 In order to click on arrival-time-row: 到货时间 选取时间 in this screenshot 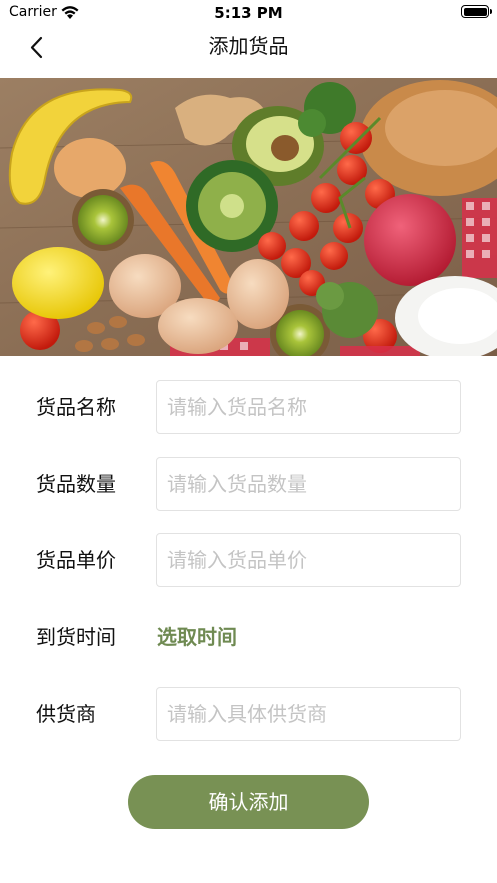, I will do `click(248, 637)`.